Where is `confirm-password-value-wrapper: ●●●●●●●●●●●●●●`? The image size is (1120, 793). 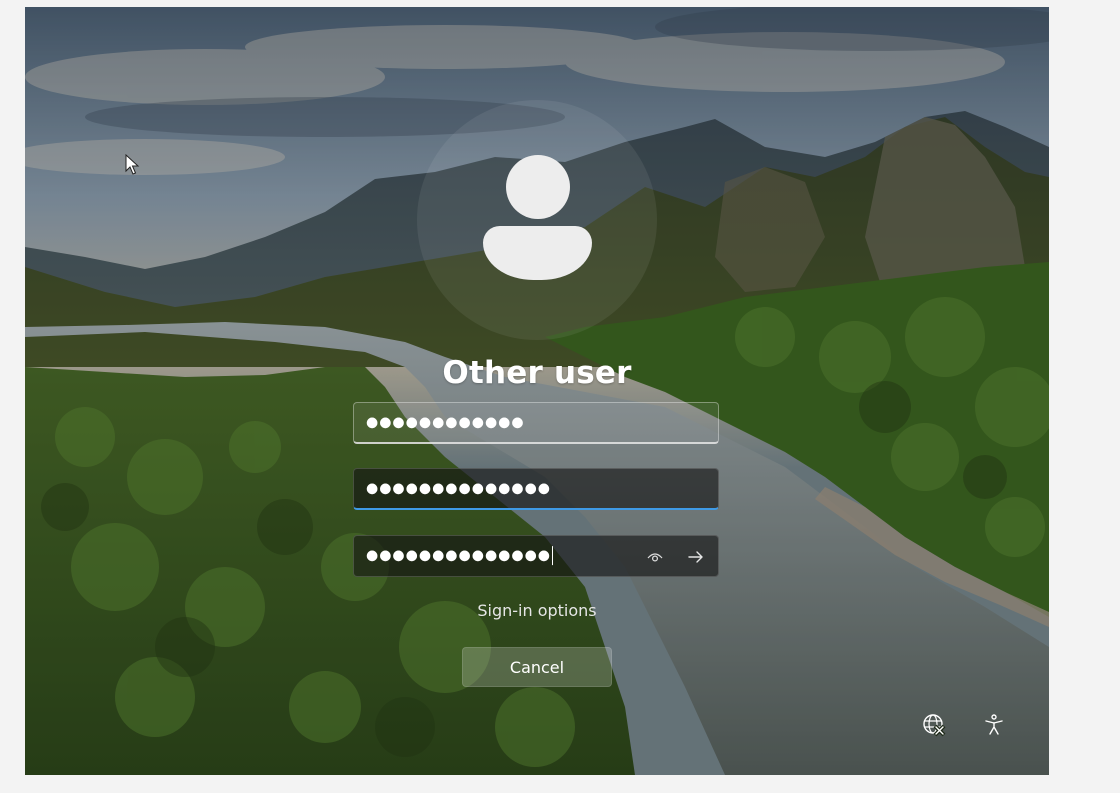 confirm-password-value-wrapper: ●●●●●●●●●●●●●● is located at coordinates (460, 556).